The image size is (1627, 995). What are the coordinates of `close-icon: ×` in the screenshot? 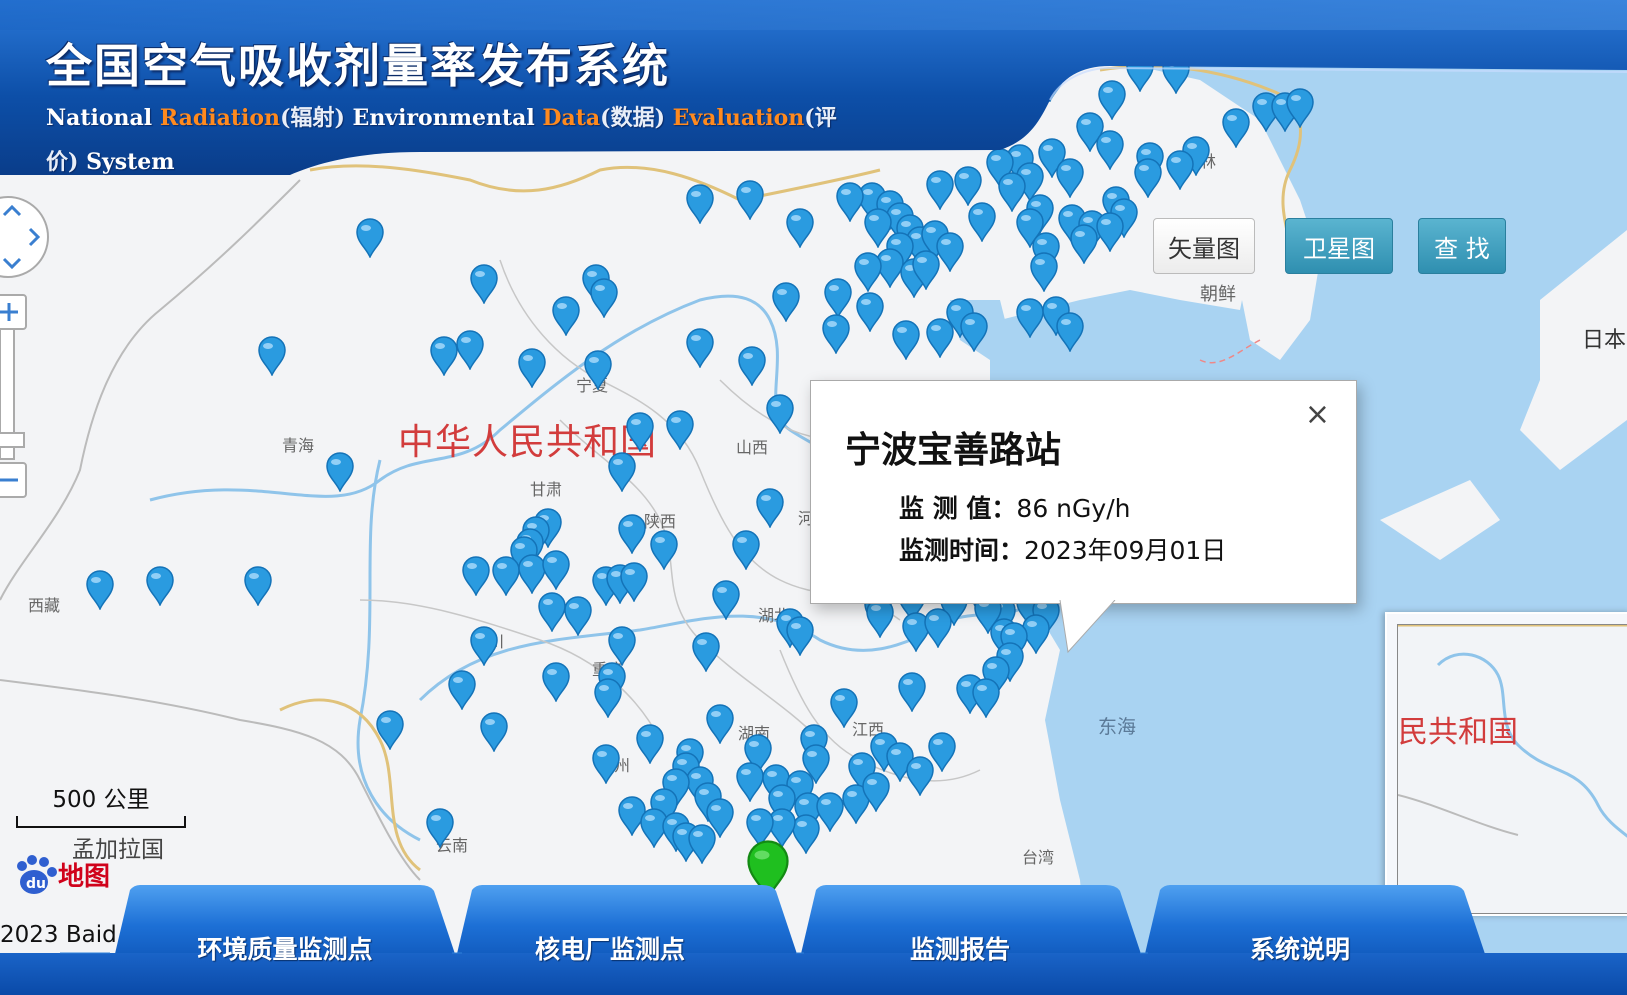 It's located at (1317, 414).